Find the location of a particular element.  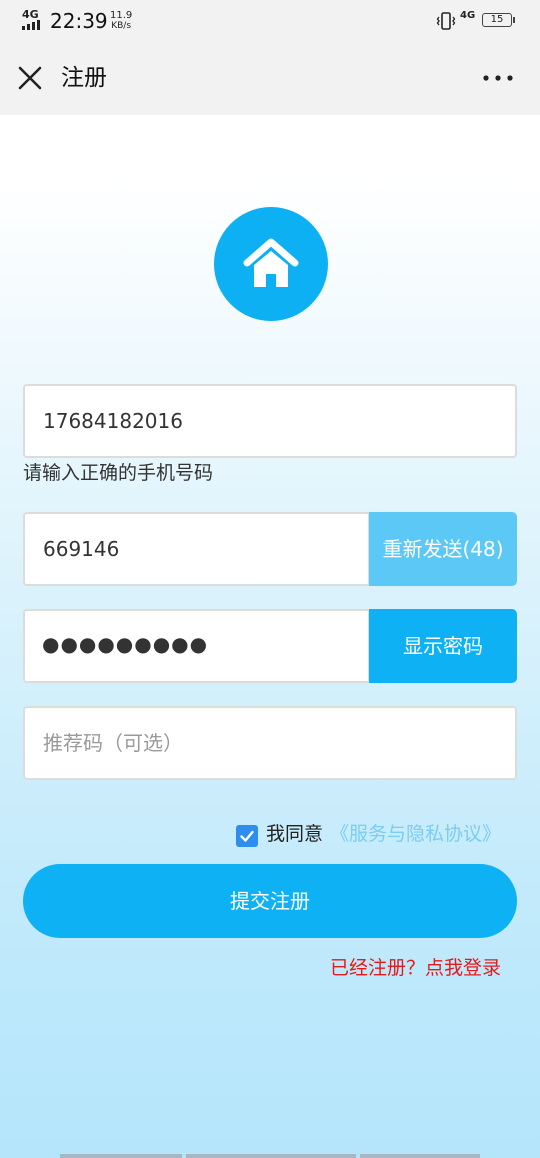

network-type-right-label: 4G is located at coordinates (468, 15).